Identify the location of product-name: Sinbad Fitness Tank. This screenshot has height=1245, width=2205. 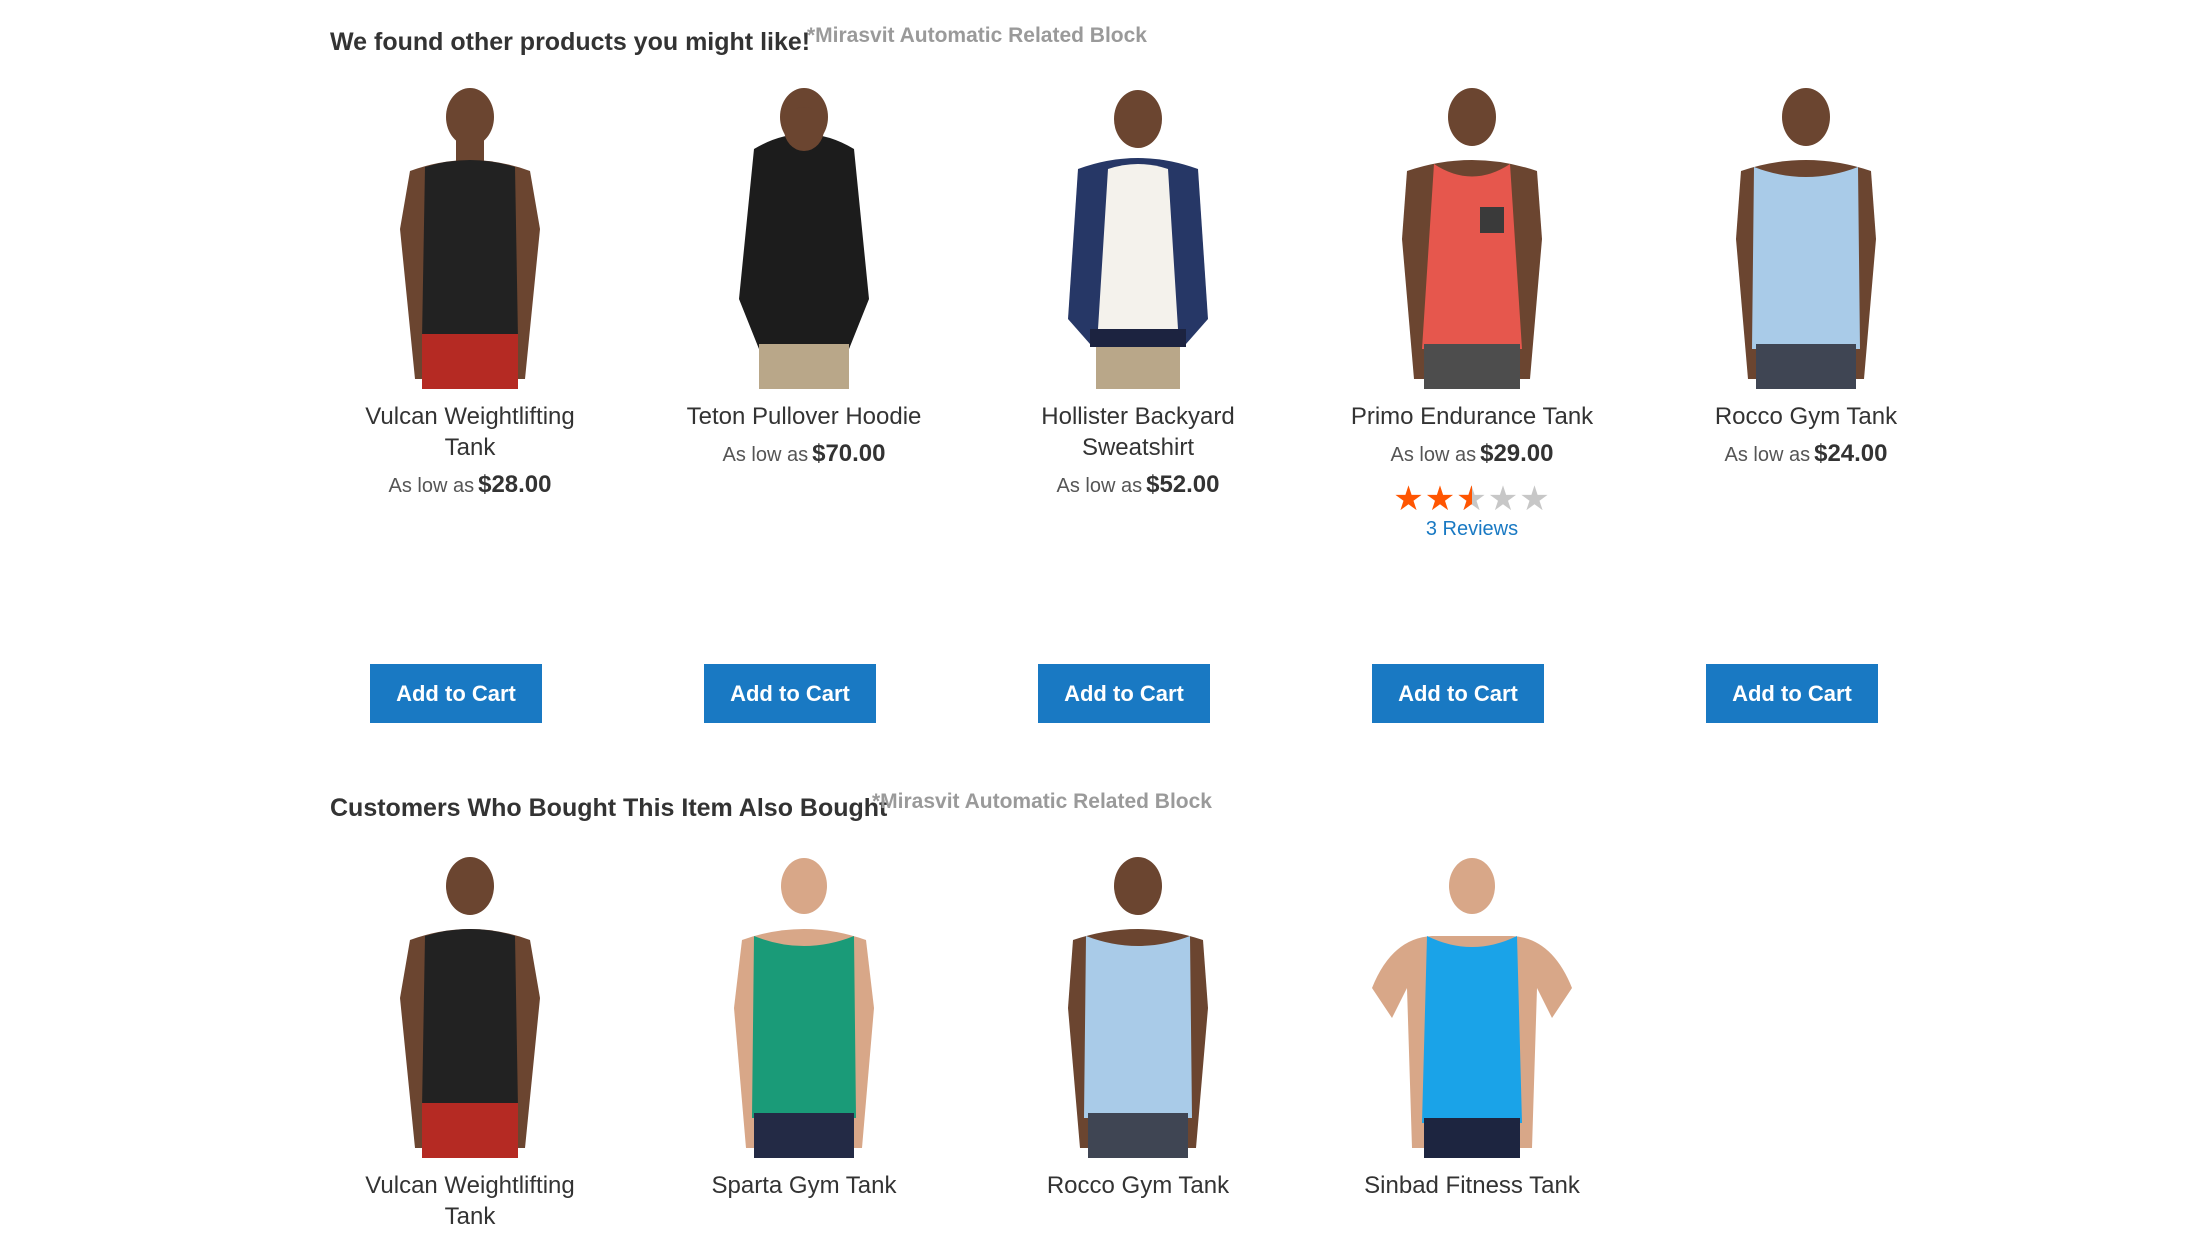
(1472, 1201).